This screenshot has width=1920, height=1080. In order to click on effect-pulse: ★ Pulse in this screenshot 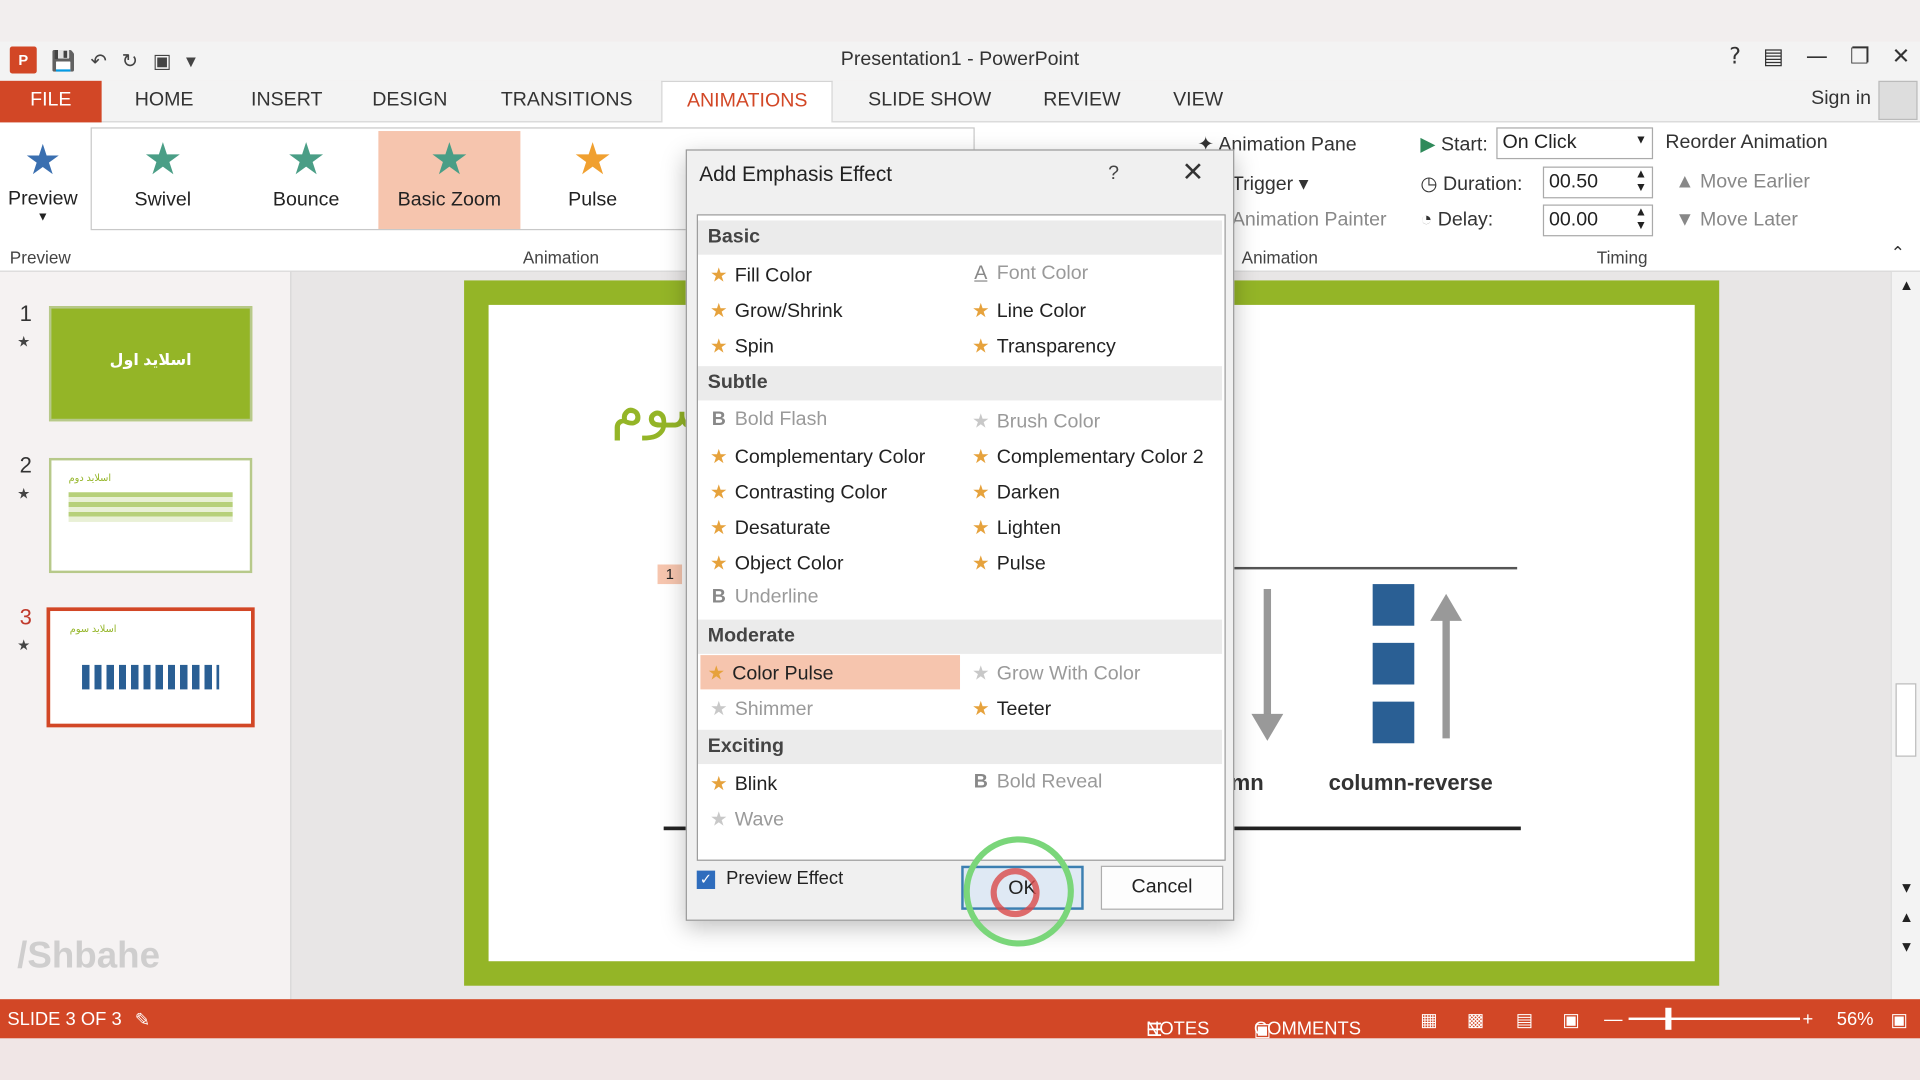, I will do `click(1005, 562)`.